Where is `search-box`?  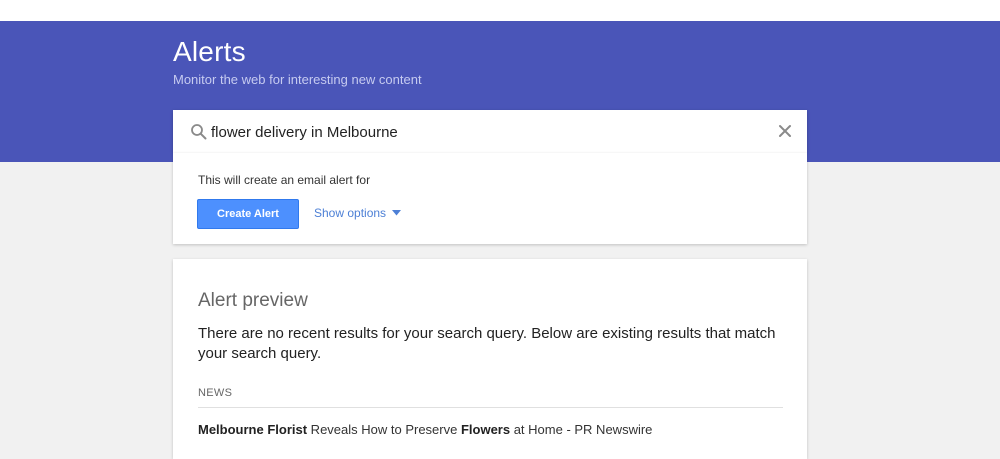
search-box is located at coordinates (490, 131).